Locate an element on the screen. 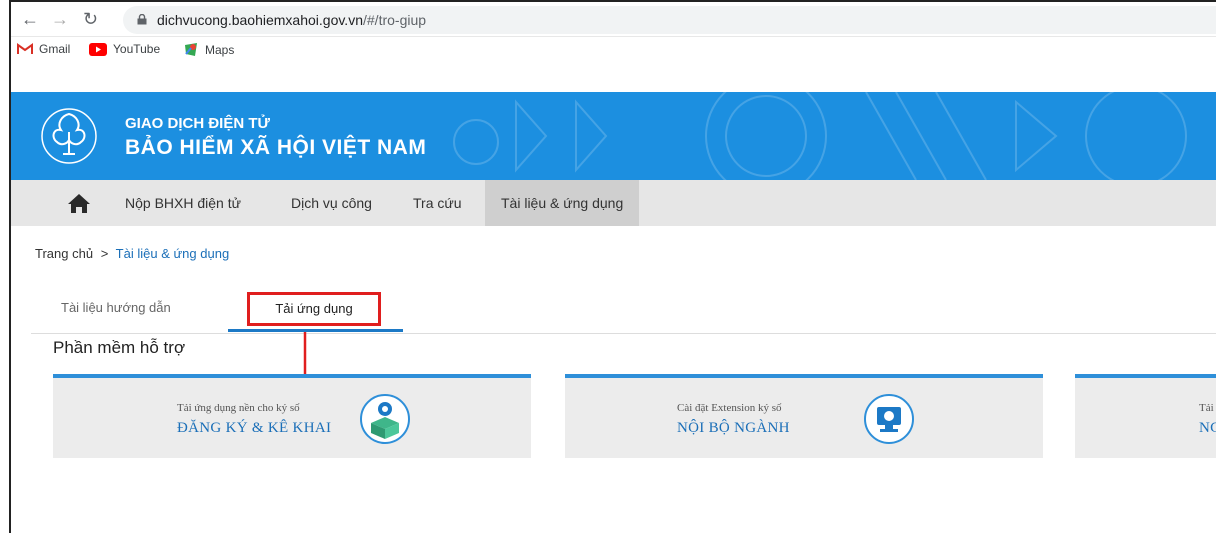 The width and height of the screenshot is (1216, 533). tab-bar: Tài liệu hướng dẫn Tải ứng dụng is located at coordinates (623, 311).